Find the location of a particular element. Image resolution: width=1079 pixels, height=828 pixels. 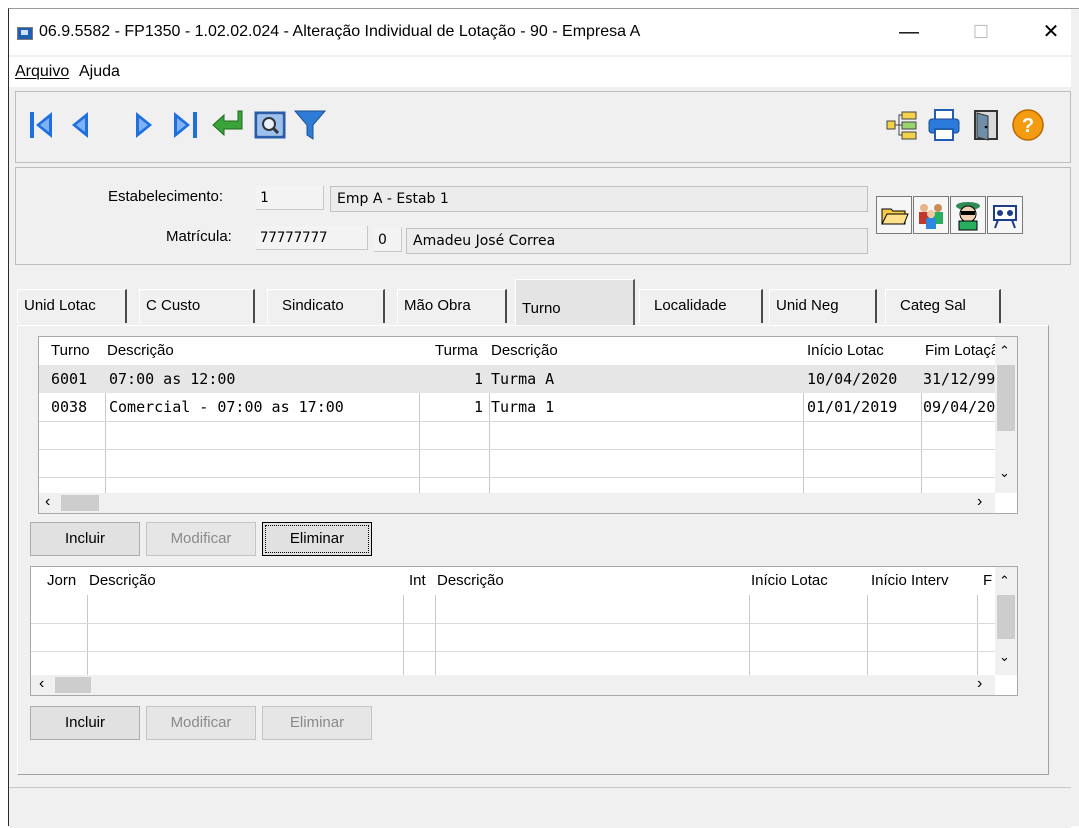

tab-unid-lotac: Unid Lotac is located at coordinates (72, 306).